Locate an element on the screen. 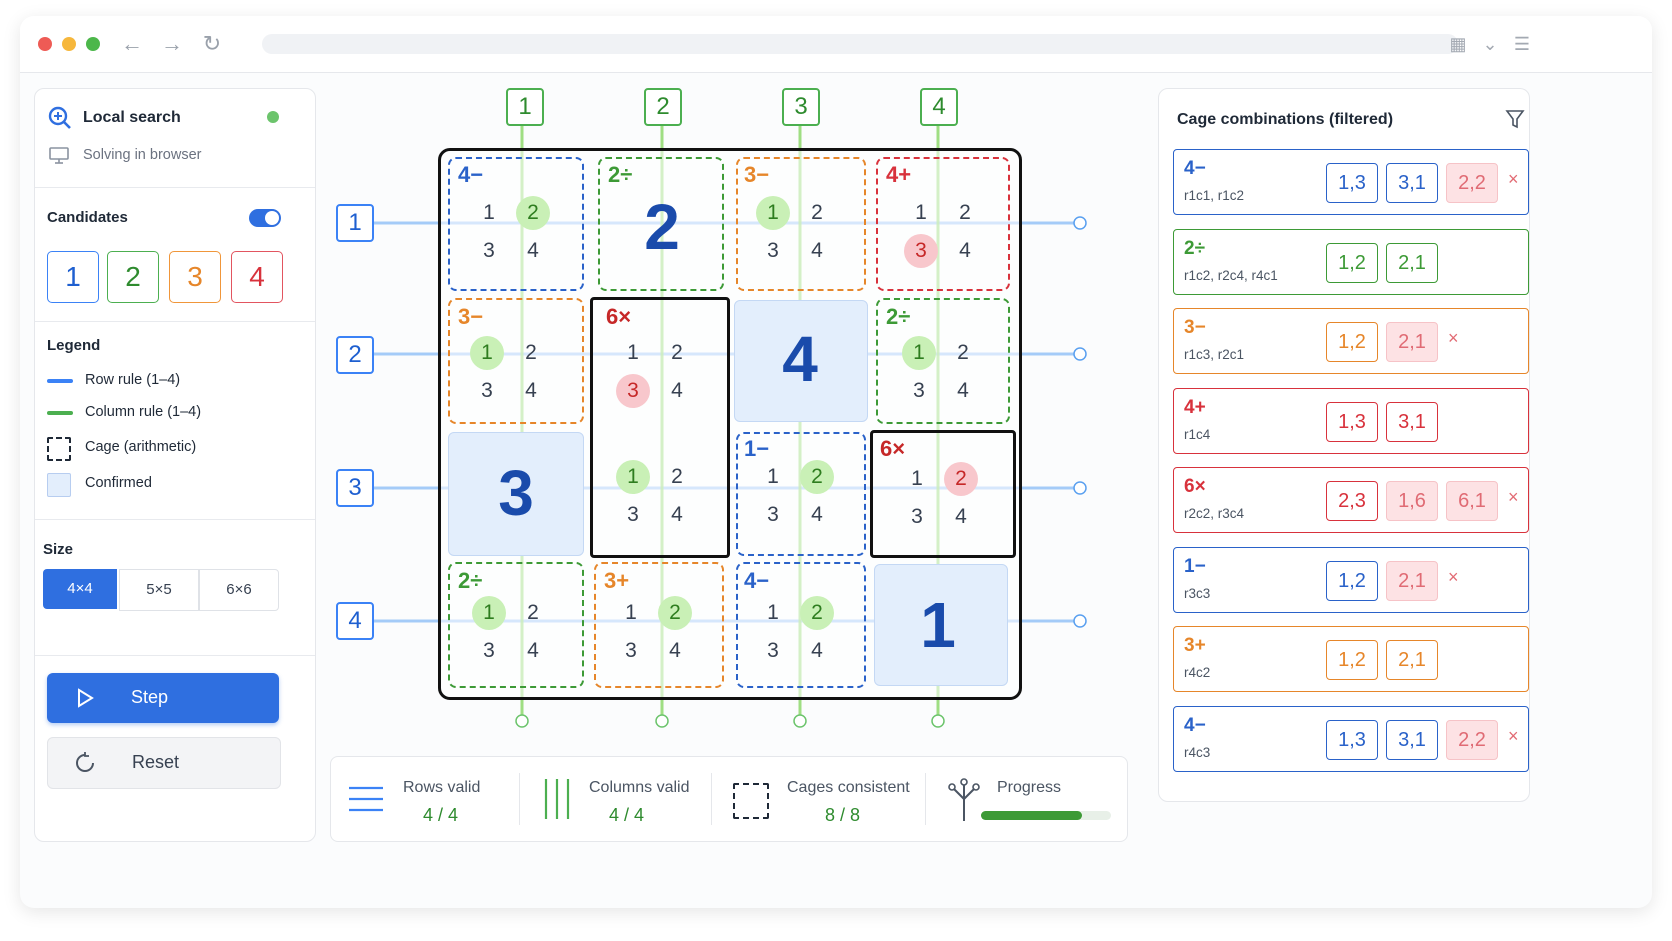 The width and height of the screenshot is (1672, 941). chevron-down-icon: ⌄ is located at coordinates (1490, 44).